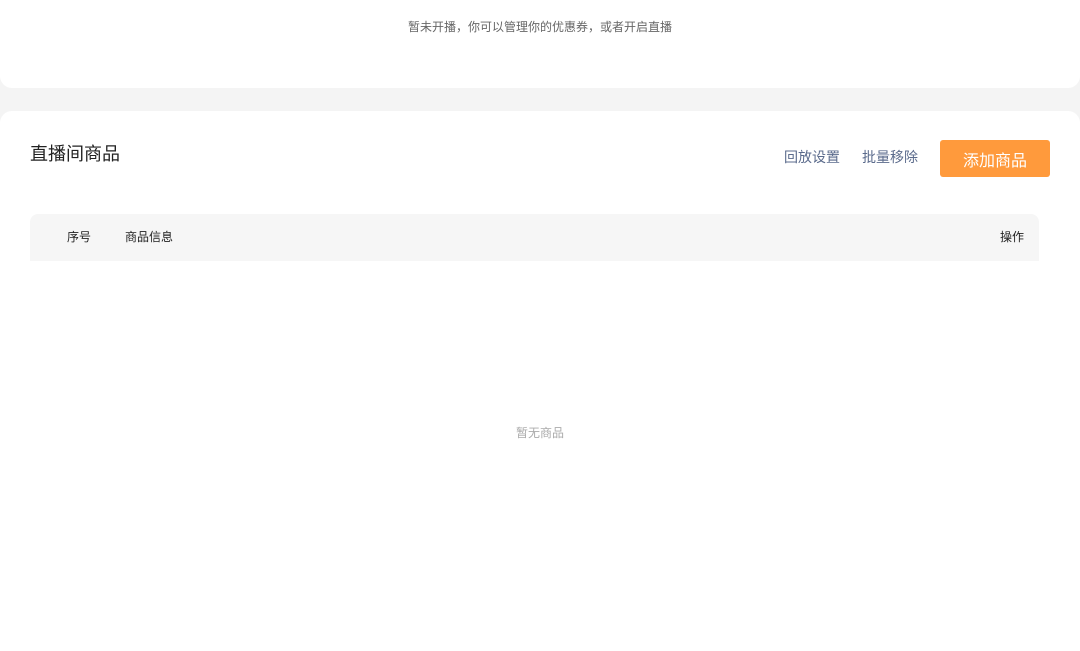  Describe the element at coordinates (534, 237) in the screenshot. I see `goods-table-header: 序号 商品信息 操作` at that location.